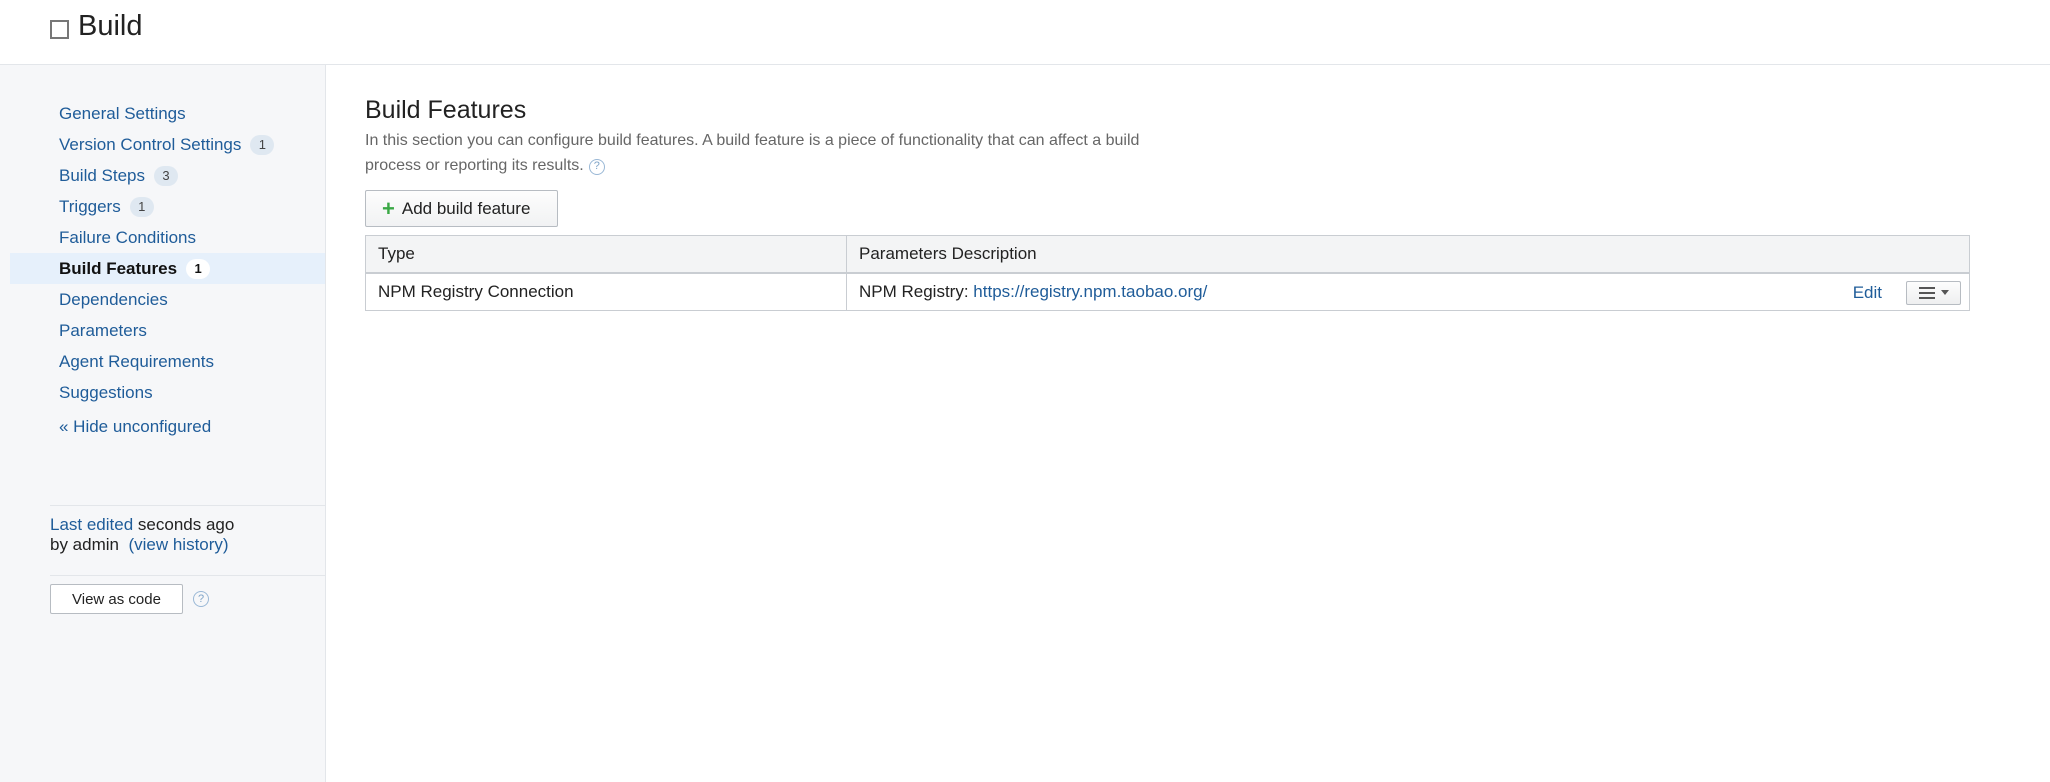 Image resolution: width=2050 pixels, height=782 pixels. I want to click on edit-link: Edit, so click(1867, 293).